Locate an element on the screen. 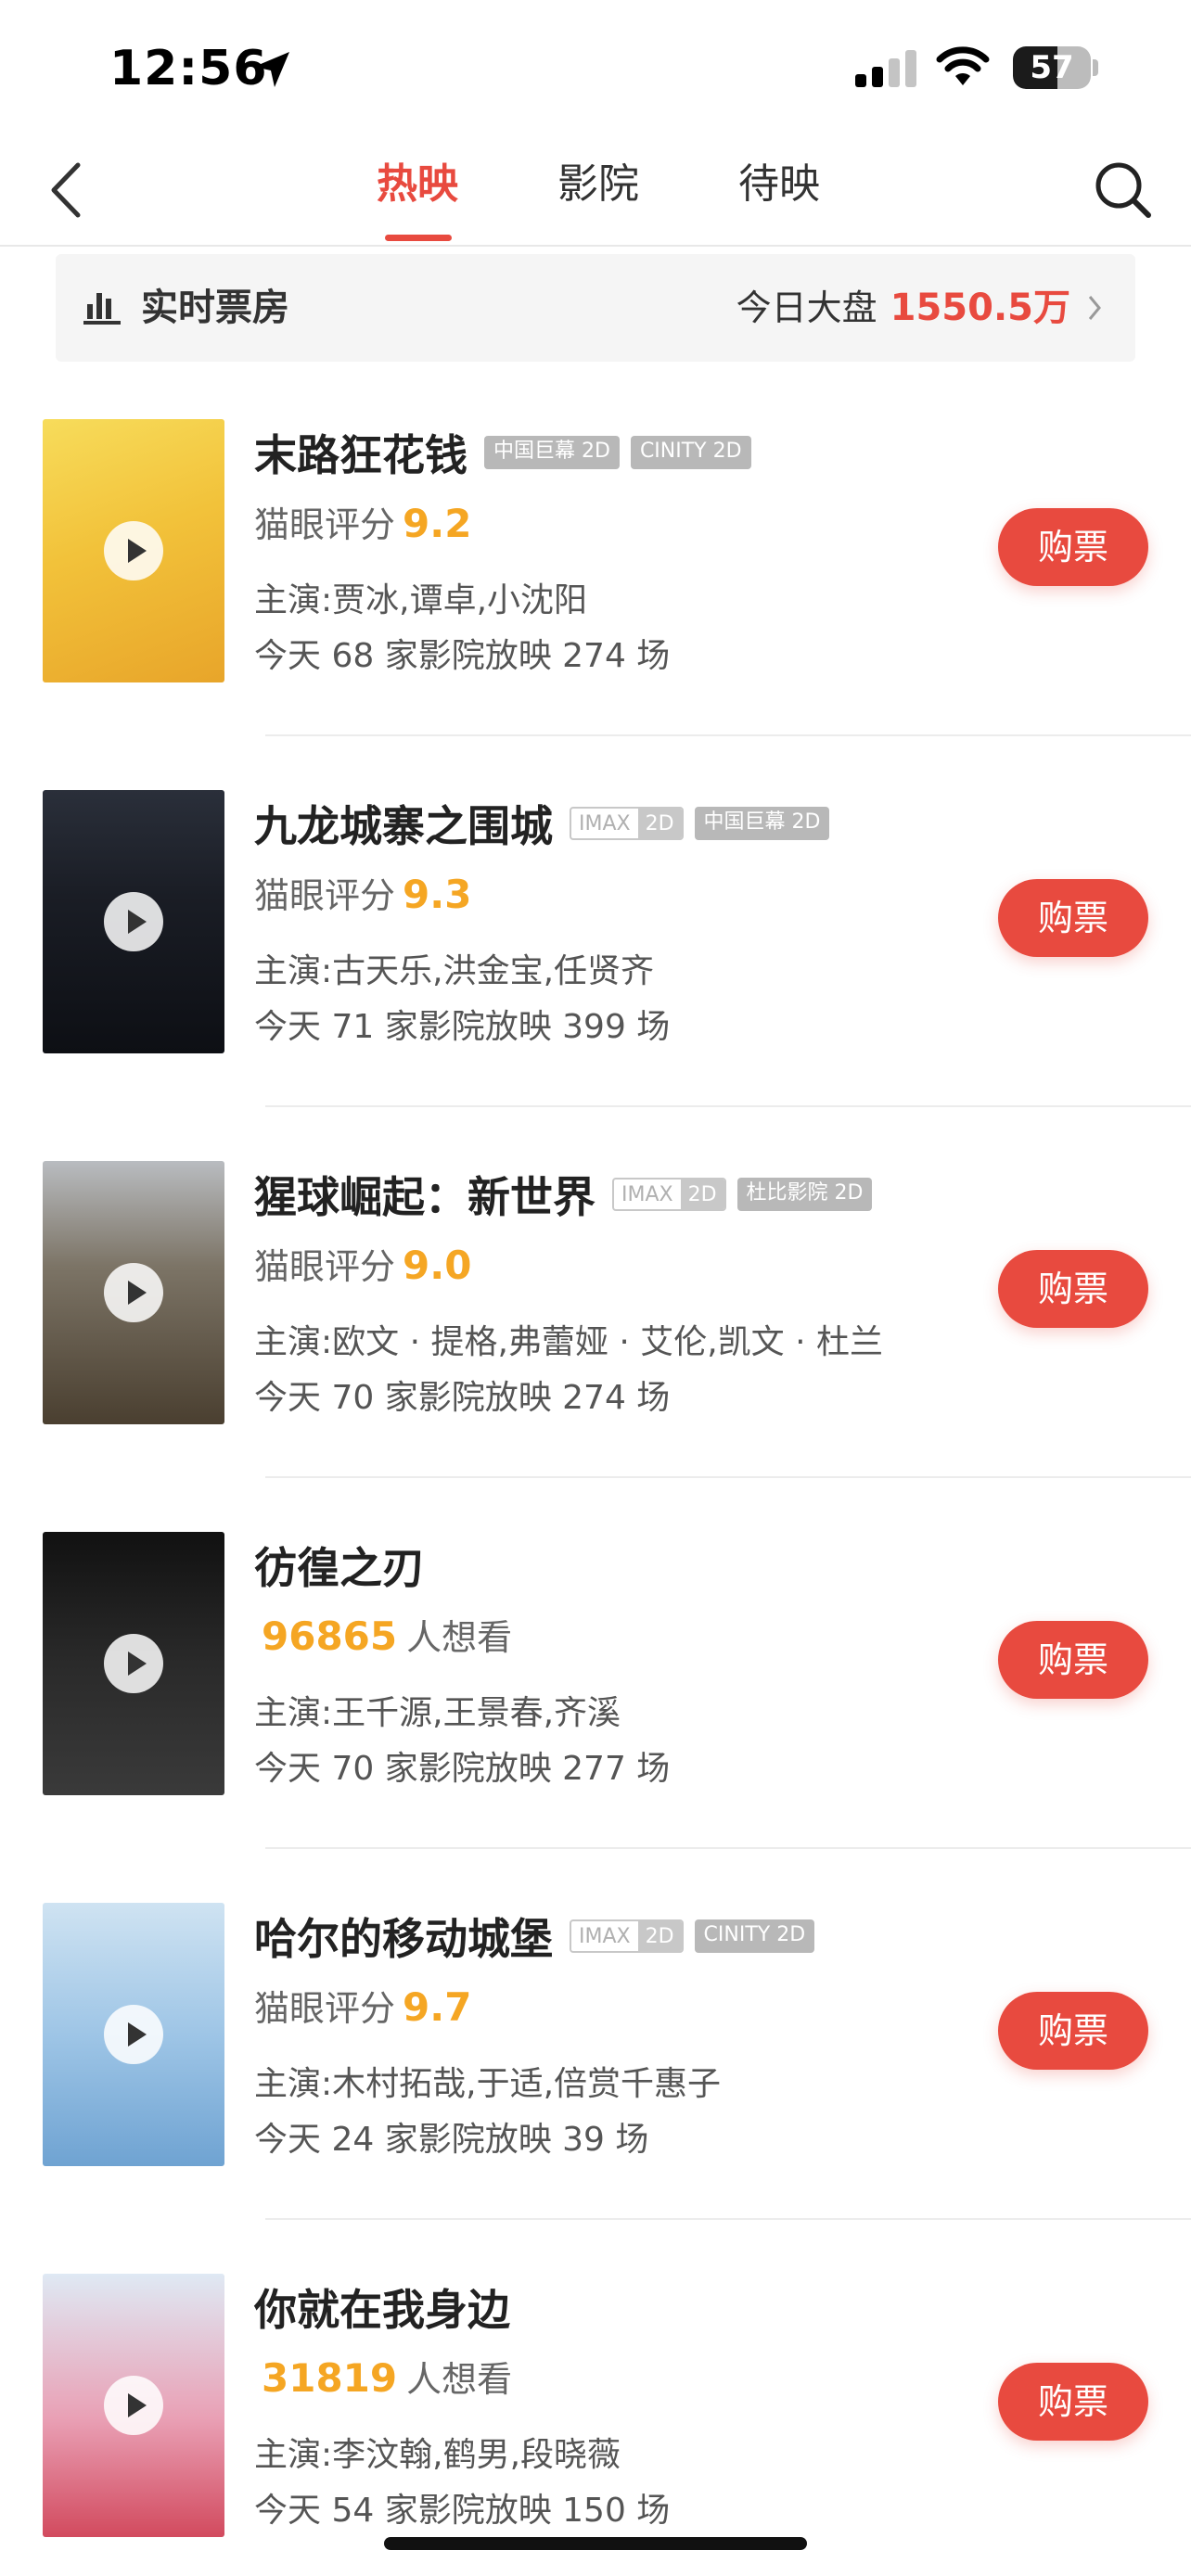  movie-showings: 今天 68 家影院放映 274 场 is located at coordinates (463, 656).